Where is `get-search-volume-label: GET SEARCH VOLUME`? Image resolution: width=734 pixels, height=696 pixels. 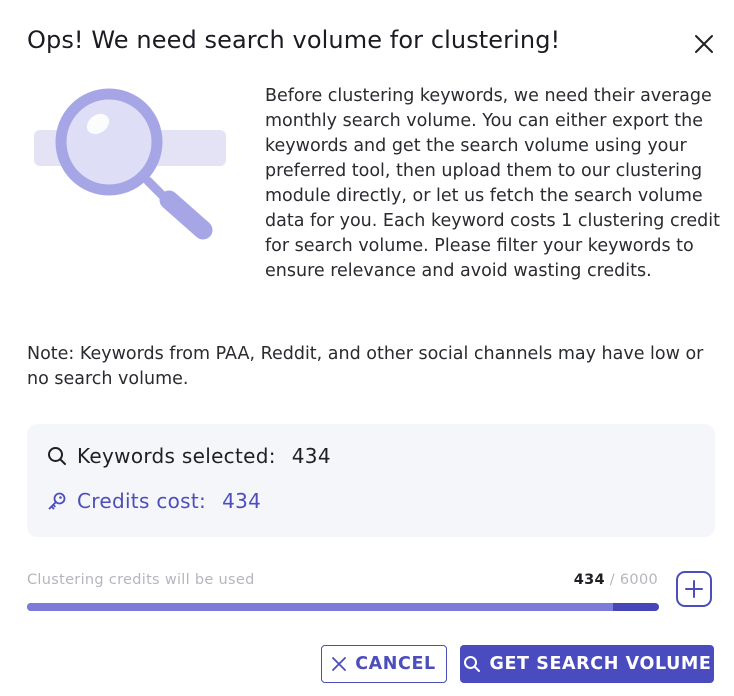
get-search-volume-label: GET SEARCH VOLUME is located at coordinates (600, 664).